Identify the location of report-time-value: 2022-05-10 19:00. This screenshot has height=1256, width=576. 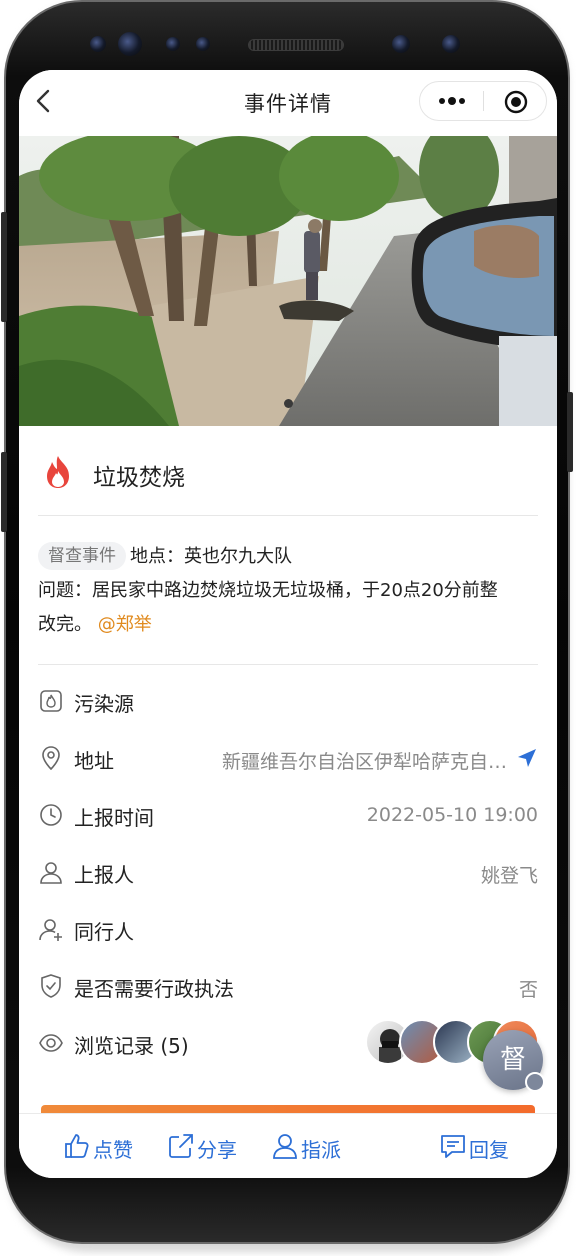
(452, 815).